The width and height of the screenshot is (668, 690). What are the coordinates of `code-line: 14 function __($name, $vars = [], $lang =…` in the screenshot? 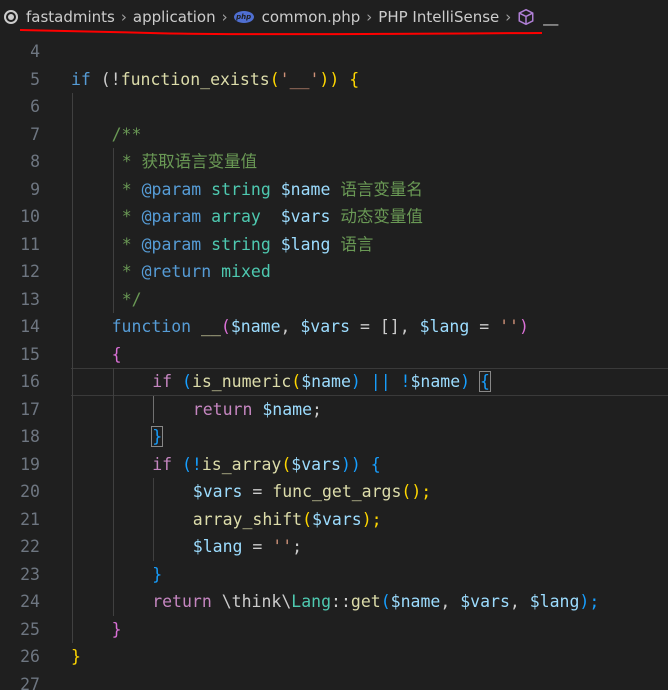 It's located at (334, 327).